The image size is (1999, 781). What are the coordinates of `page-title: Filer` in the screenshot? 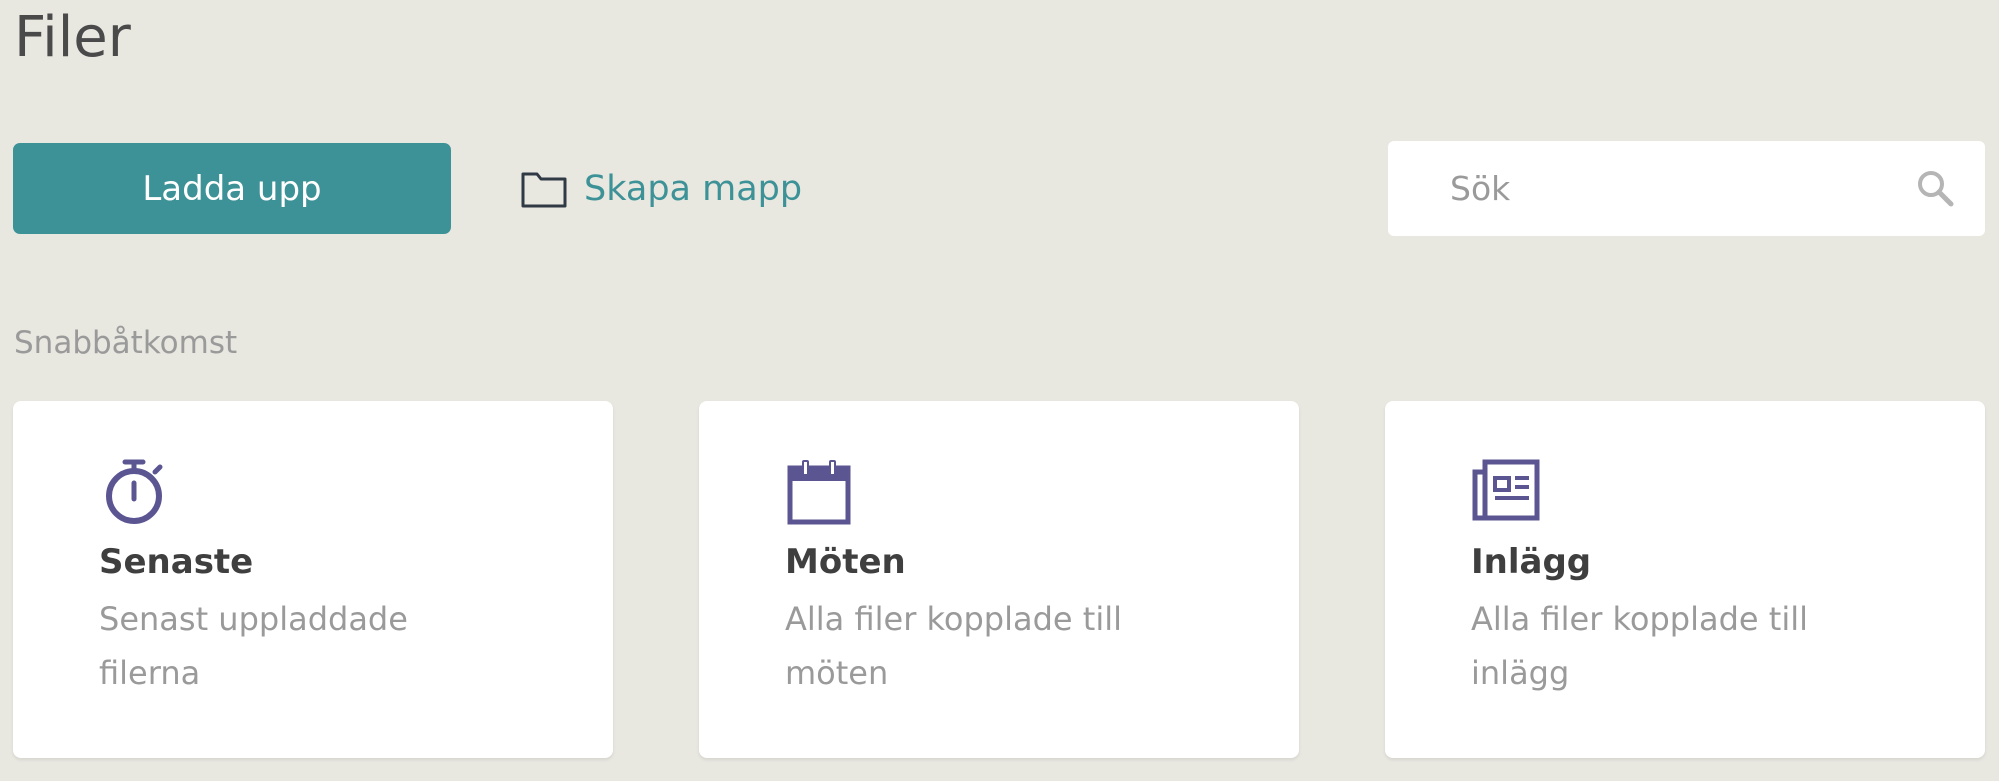 It's located at (72, 37).